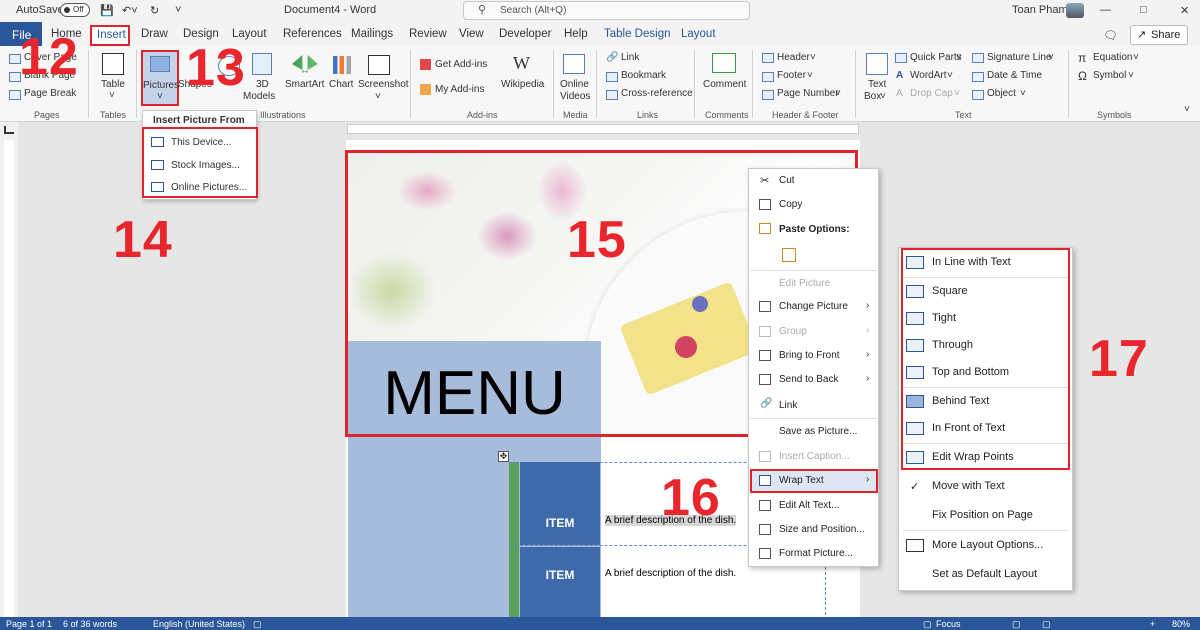  I want to click on comment-button: Comment, so click(724, 84).